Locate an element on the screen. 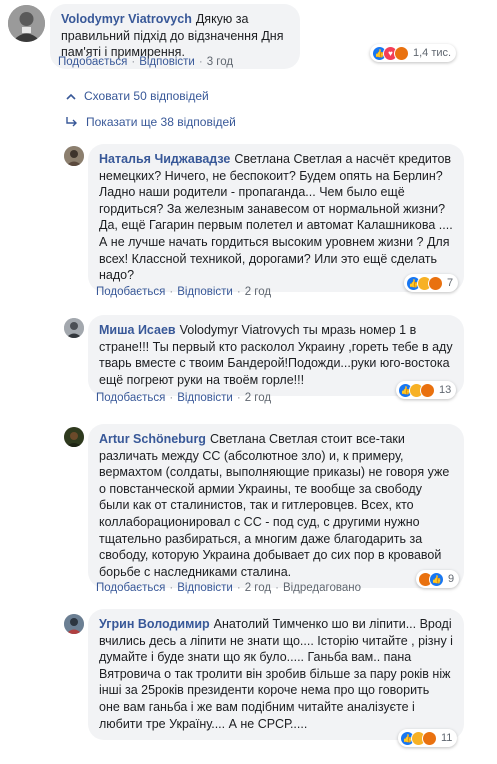  like-reaction-icon: 👍 is located at coordinates (436, 579).